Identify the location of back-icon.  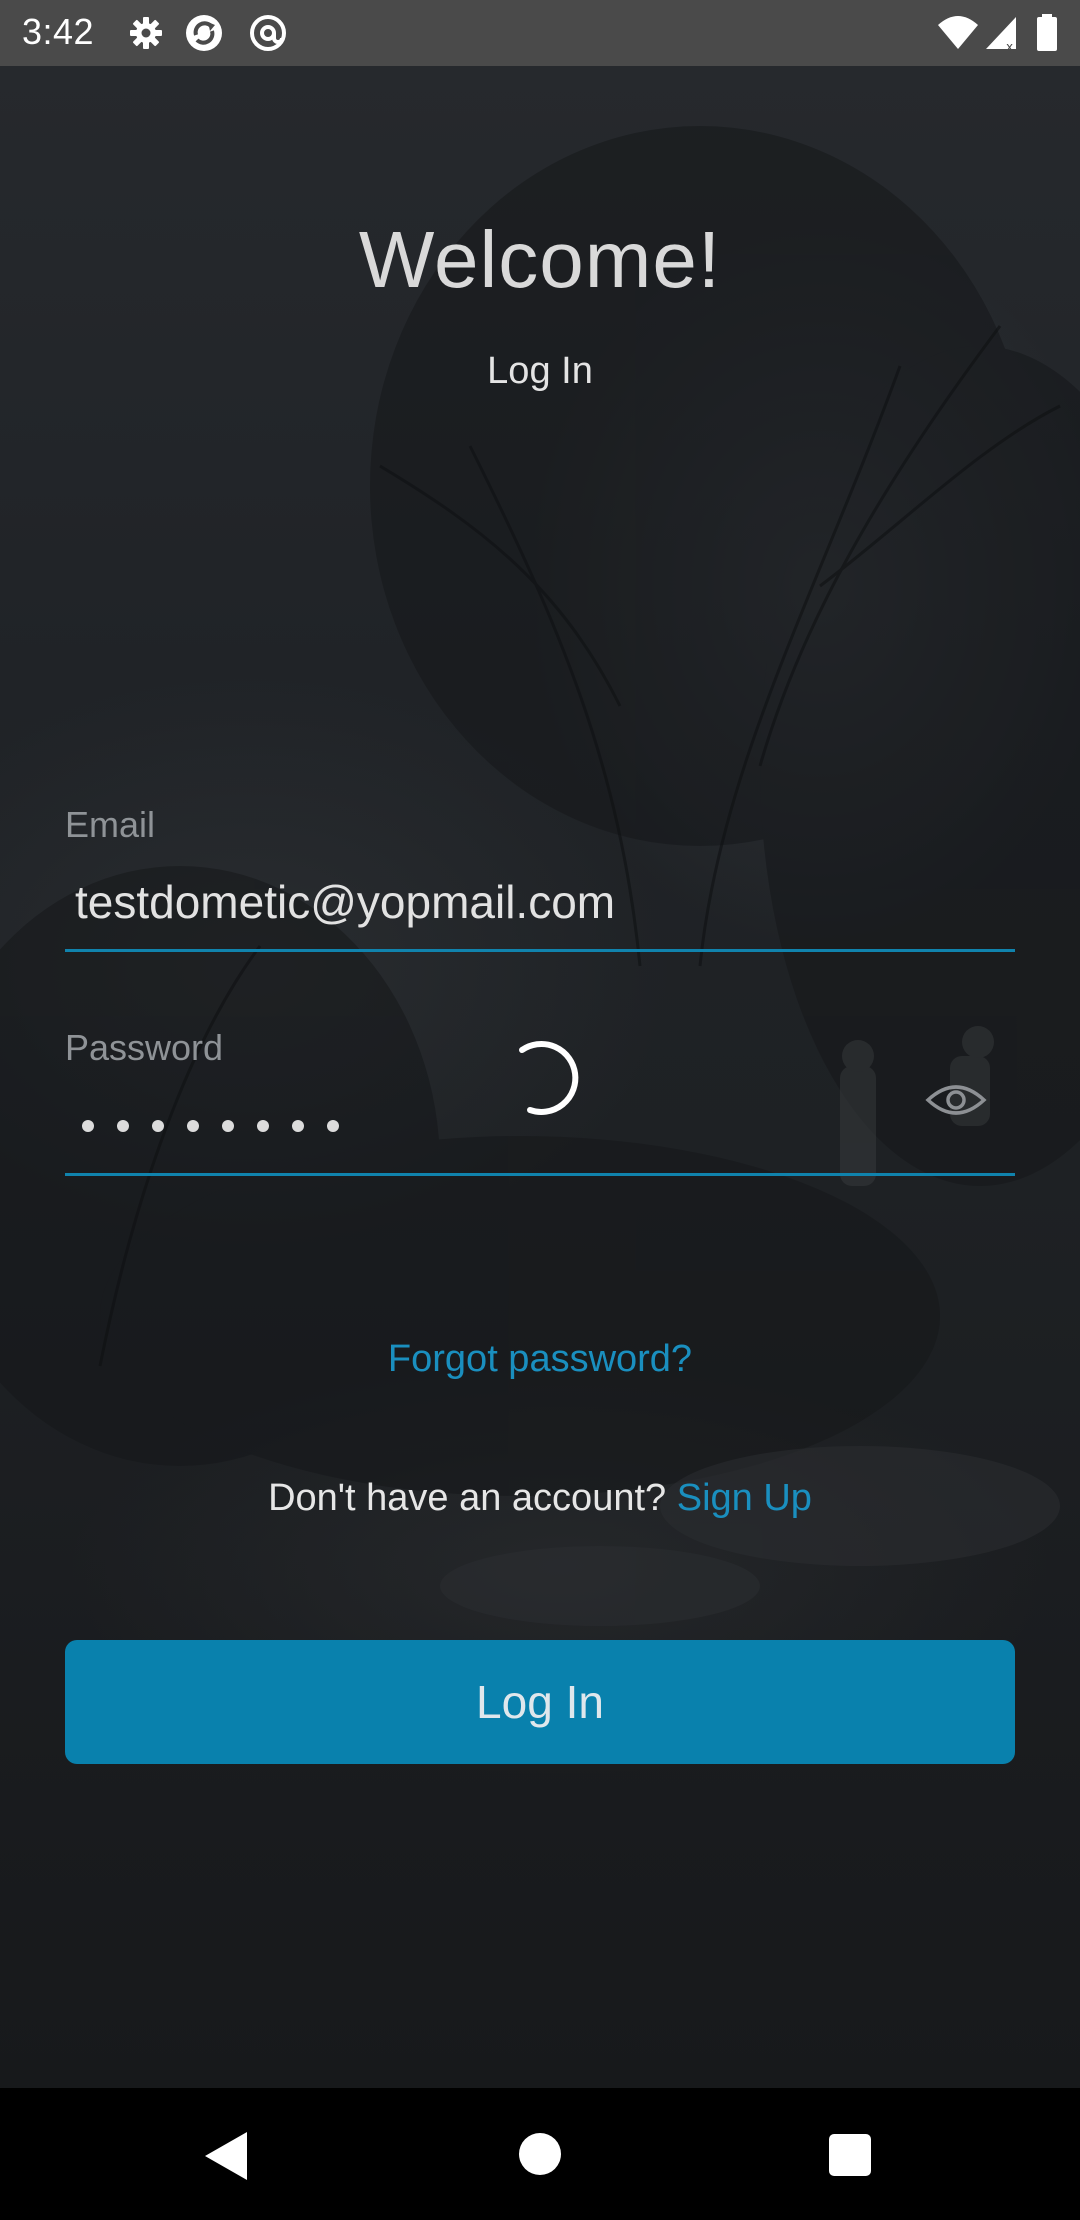
(226, 2156).